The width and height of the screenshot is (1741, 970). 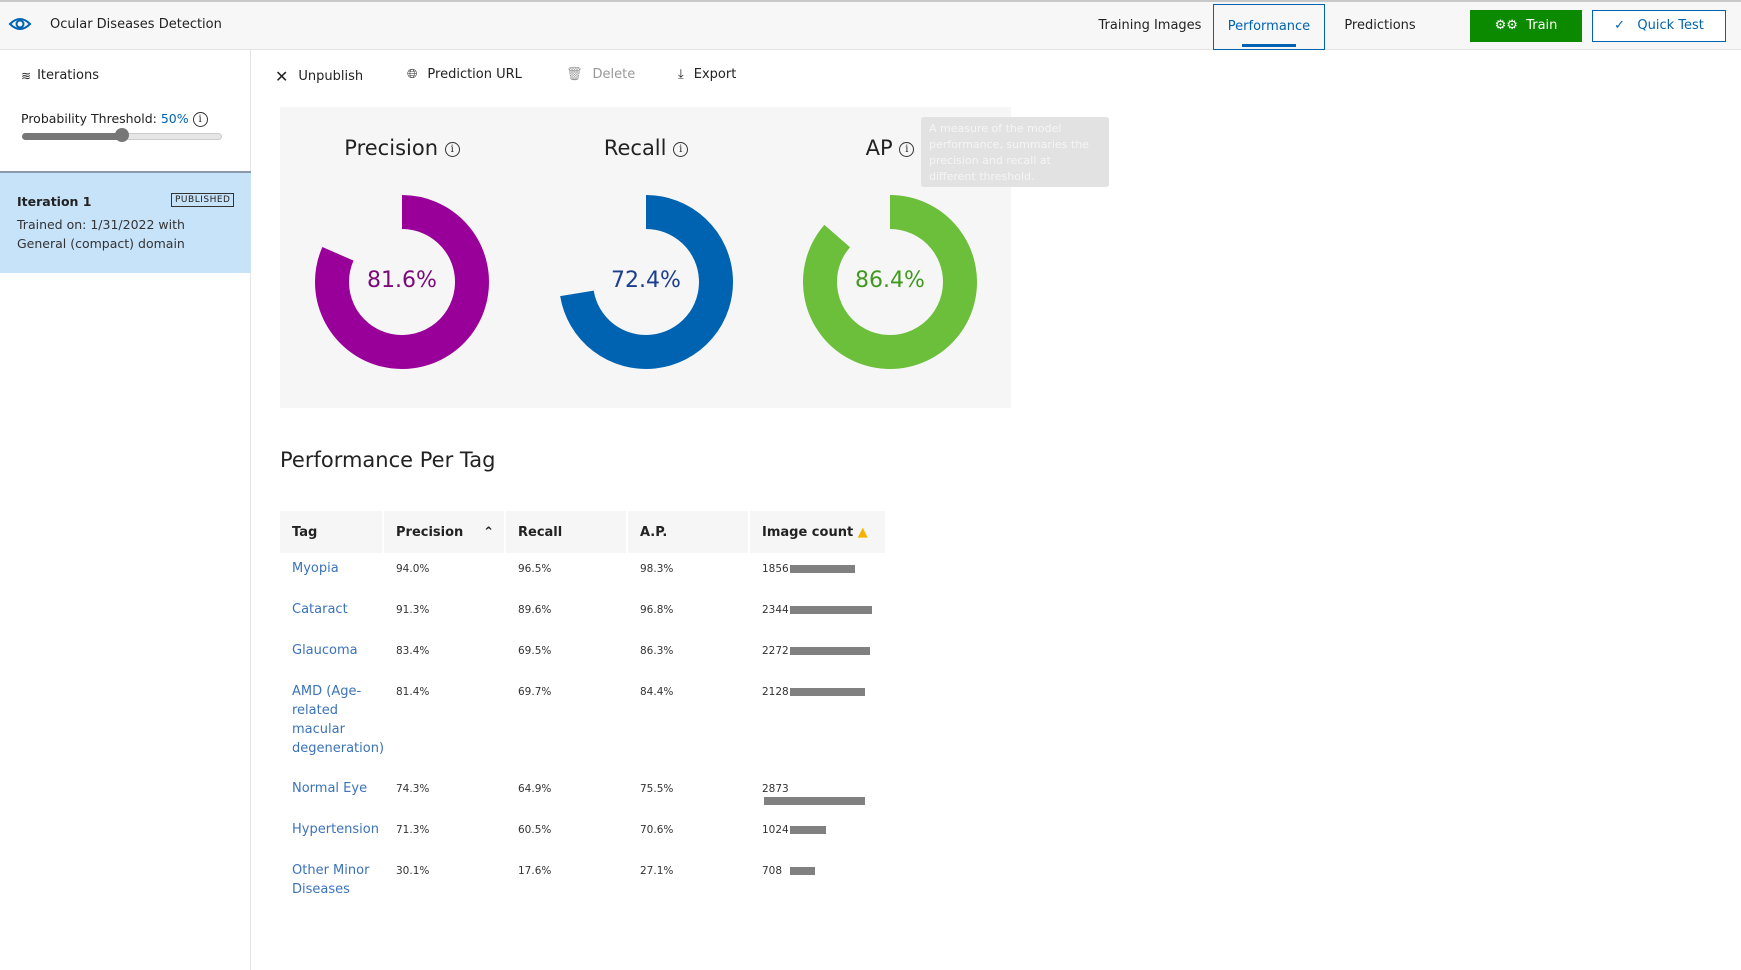 I want to click on image-count-cell: 2344, so click(x=818, y=614).